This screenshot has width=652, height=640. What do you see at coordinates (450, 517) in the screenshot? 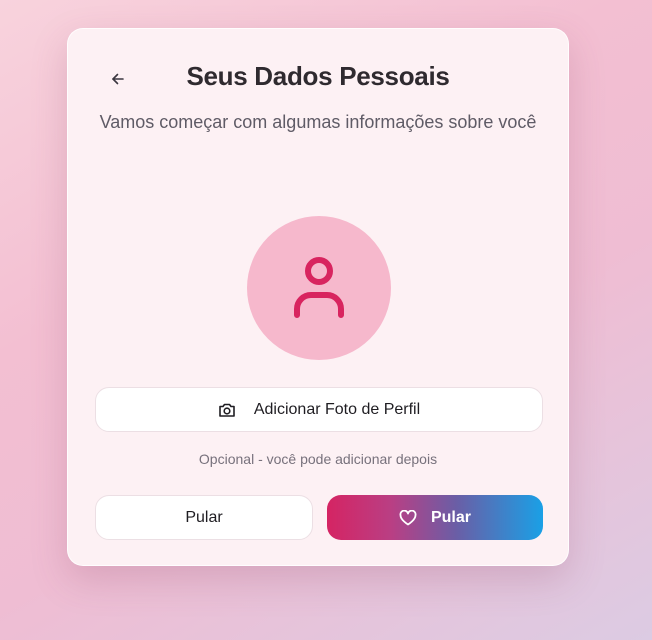
I see `continue-button-label: Pular` at bounding box center [450, 517].